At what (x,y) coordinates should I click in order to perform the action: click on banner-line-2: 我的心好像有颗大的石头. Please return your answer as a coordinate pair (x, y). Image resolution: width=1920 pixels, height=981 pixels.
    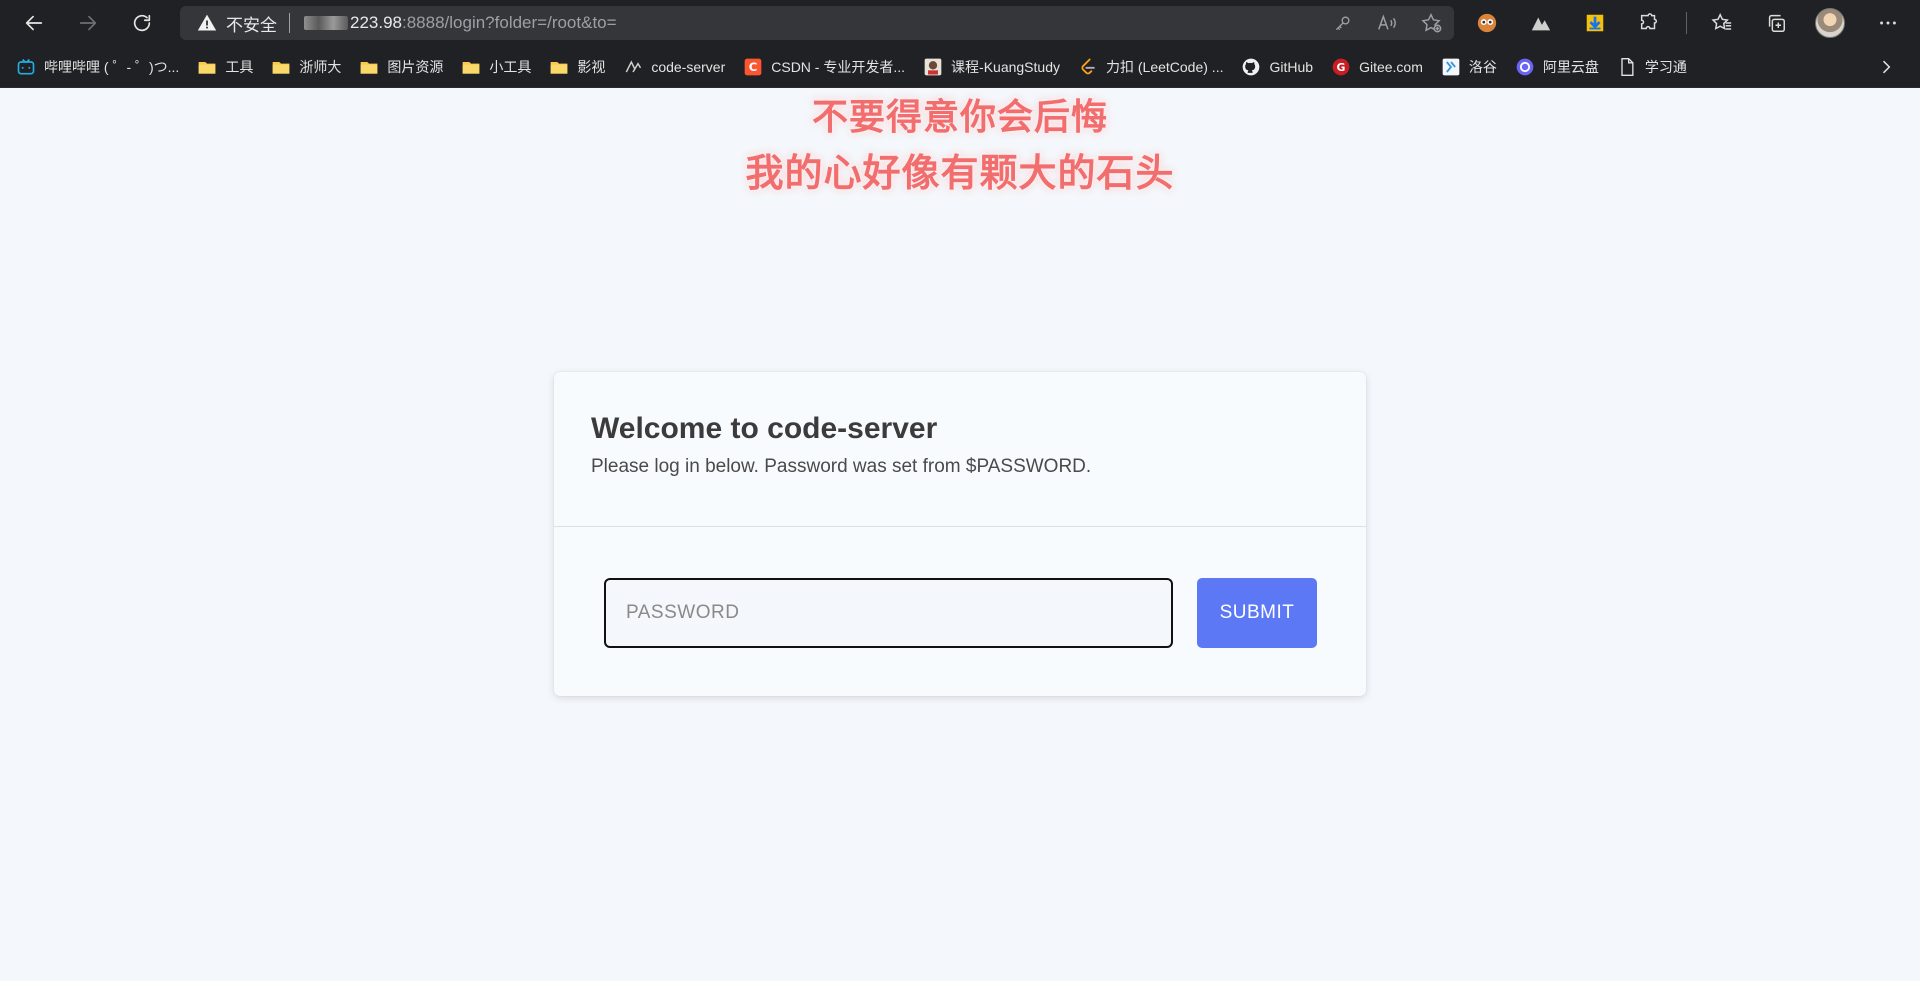
    Looking at the image, I should click on (960, 173).